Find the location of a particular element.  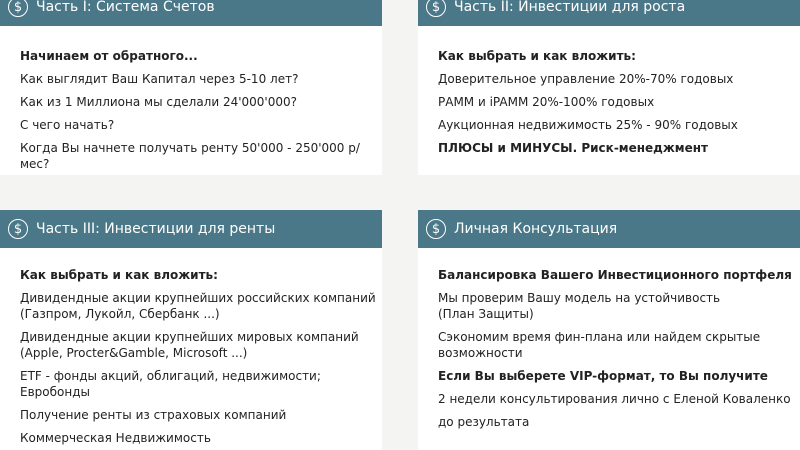

card-header: $ Часть III: Инвестиции для ренты is located at coordinates (191, 229).